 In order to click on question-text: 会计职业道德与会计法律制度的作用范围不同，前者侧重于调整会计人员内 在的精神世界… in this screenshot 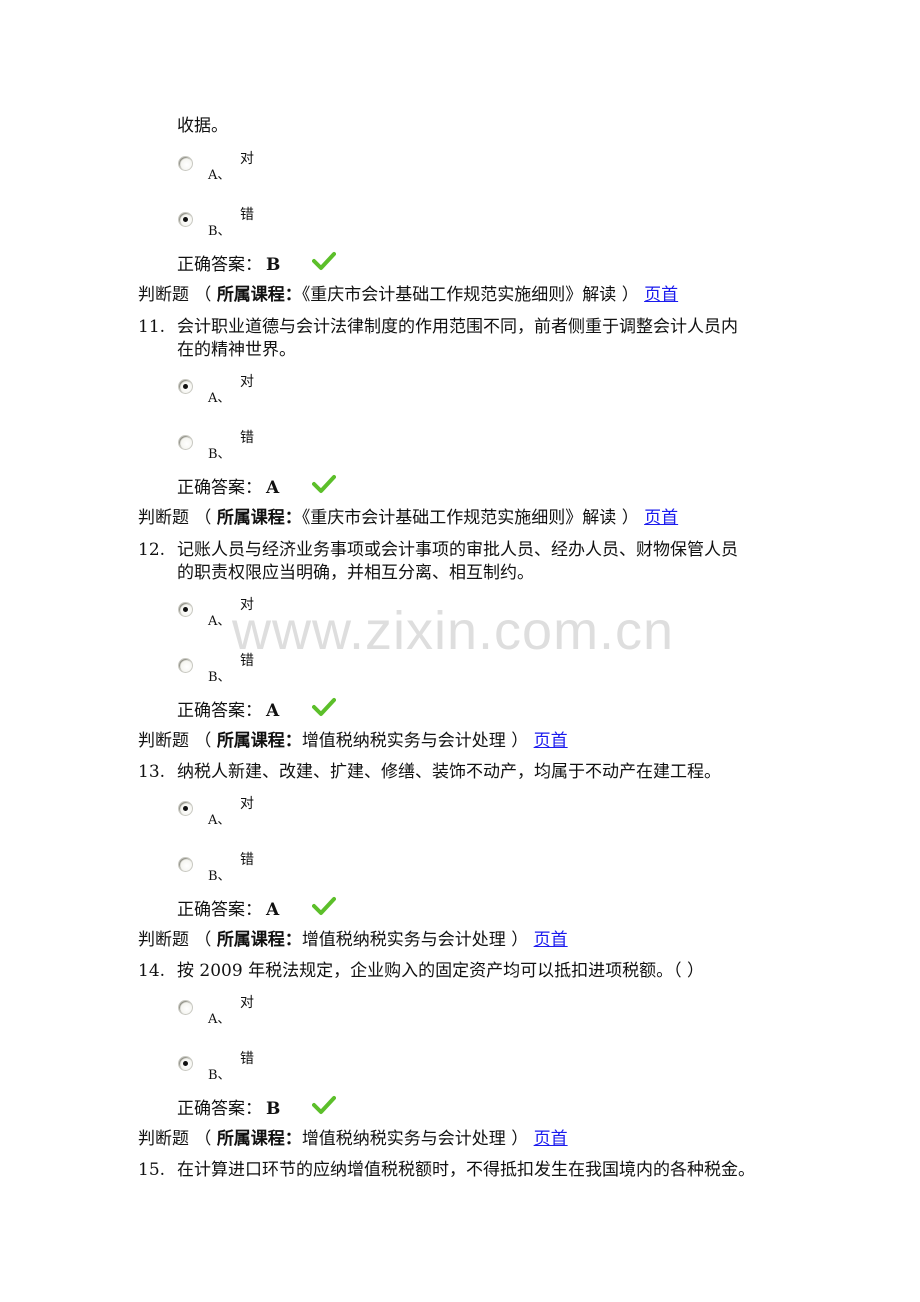, I will do `click(487, 339)`.